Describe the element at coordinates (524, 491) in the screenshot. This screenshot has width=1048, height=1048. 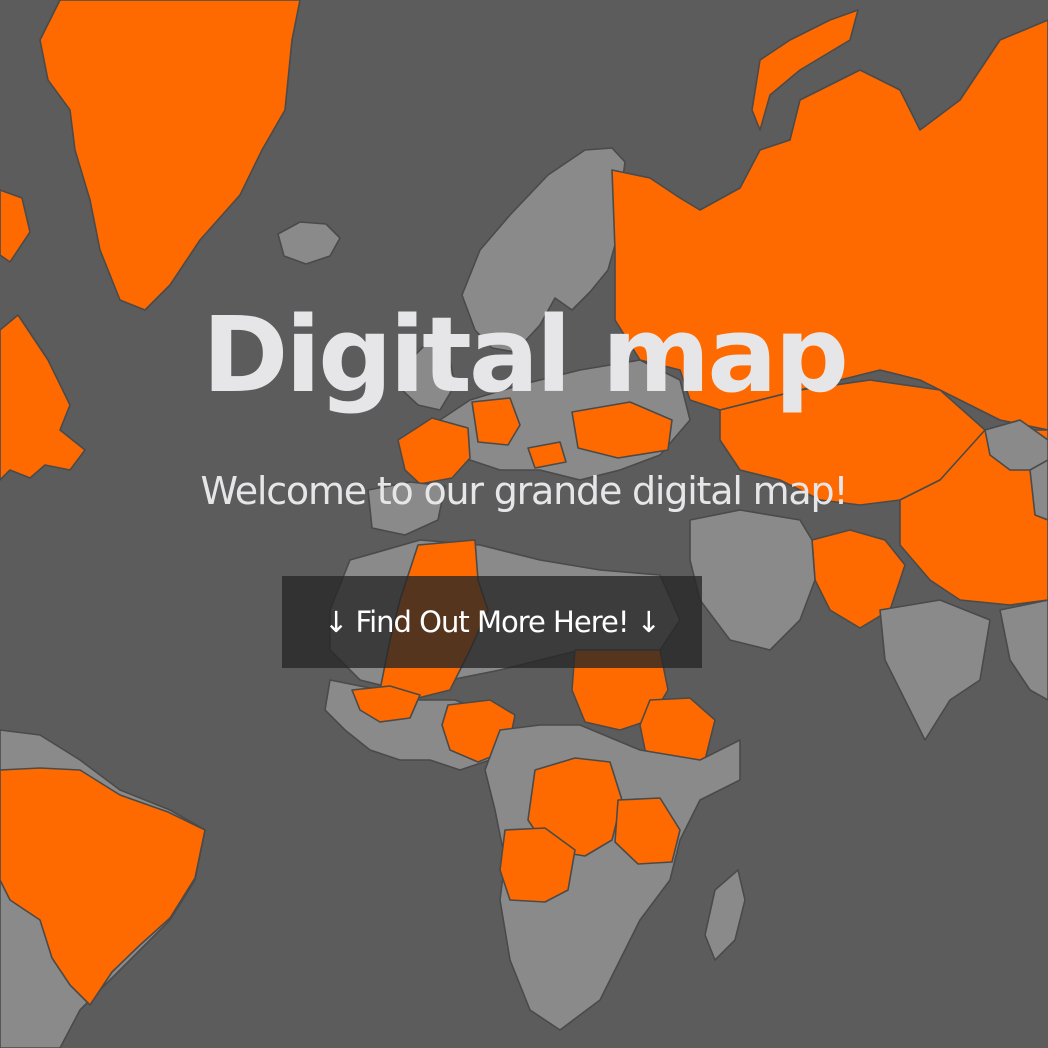
I see `page-subtitle: Welcome to our grande digital map!` at that location.